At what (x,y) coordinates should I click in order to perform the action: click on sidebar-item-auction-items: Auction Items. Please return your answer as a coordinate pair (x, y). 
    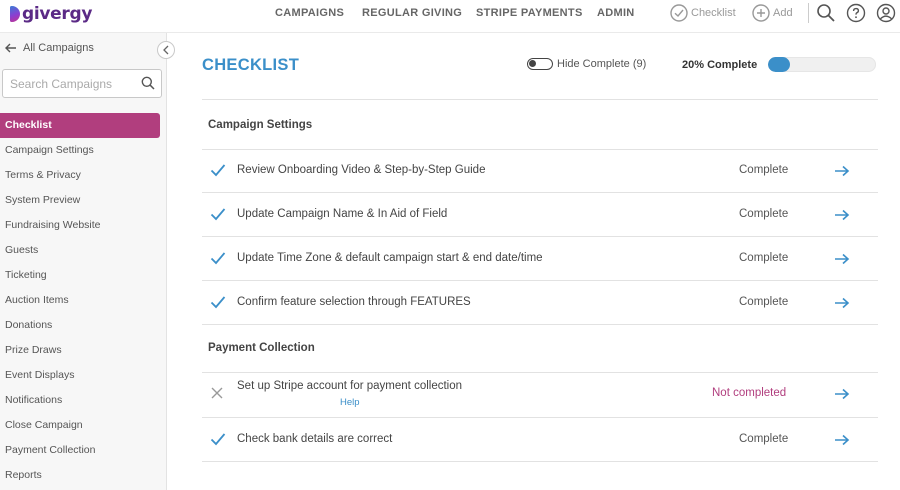
    Looking at the image, I should click on (80, 300).